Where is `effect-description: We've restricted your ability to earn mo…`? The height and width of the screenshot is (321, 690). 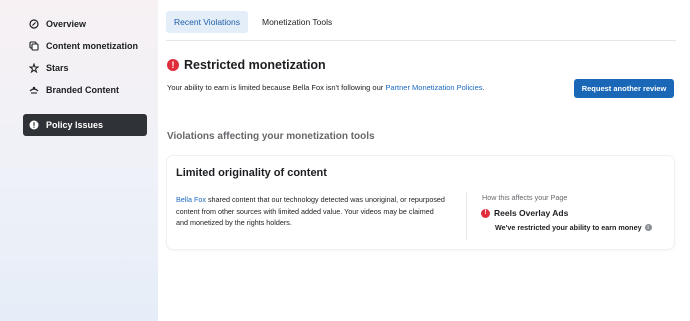
effect-description: We've restricted your ability to earn mo… is located at coordinates (573, 227).